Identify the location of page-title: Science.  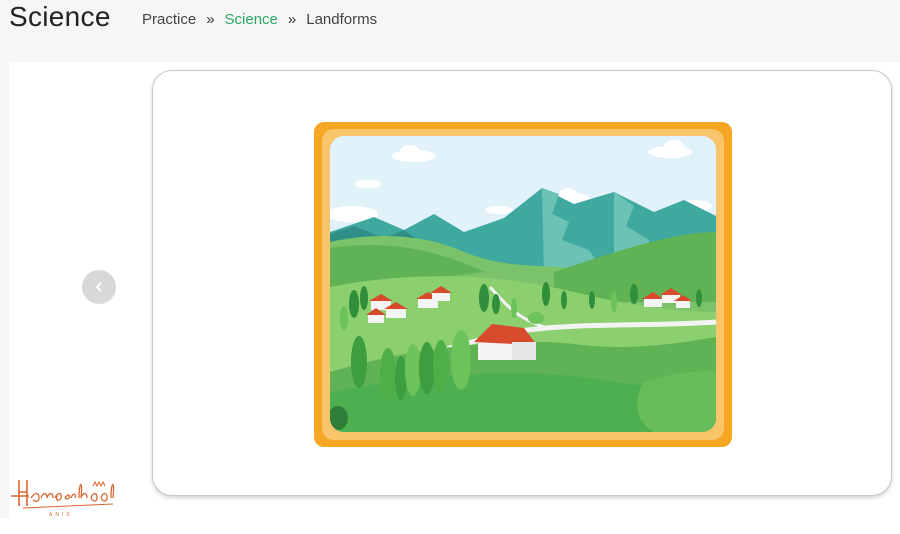
(60, 16).